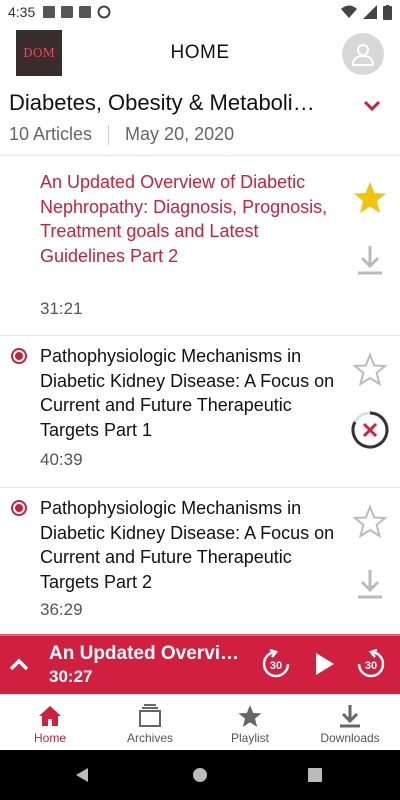 The height and width of the screenshot is (800, 400). Describe the element at coordinates (104, 12) in the screenshot. I see `sync-icon` at that location.